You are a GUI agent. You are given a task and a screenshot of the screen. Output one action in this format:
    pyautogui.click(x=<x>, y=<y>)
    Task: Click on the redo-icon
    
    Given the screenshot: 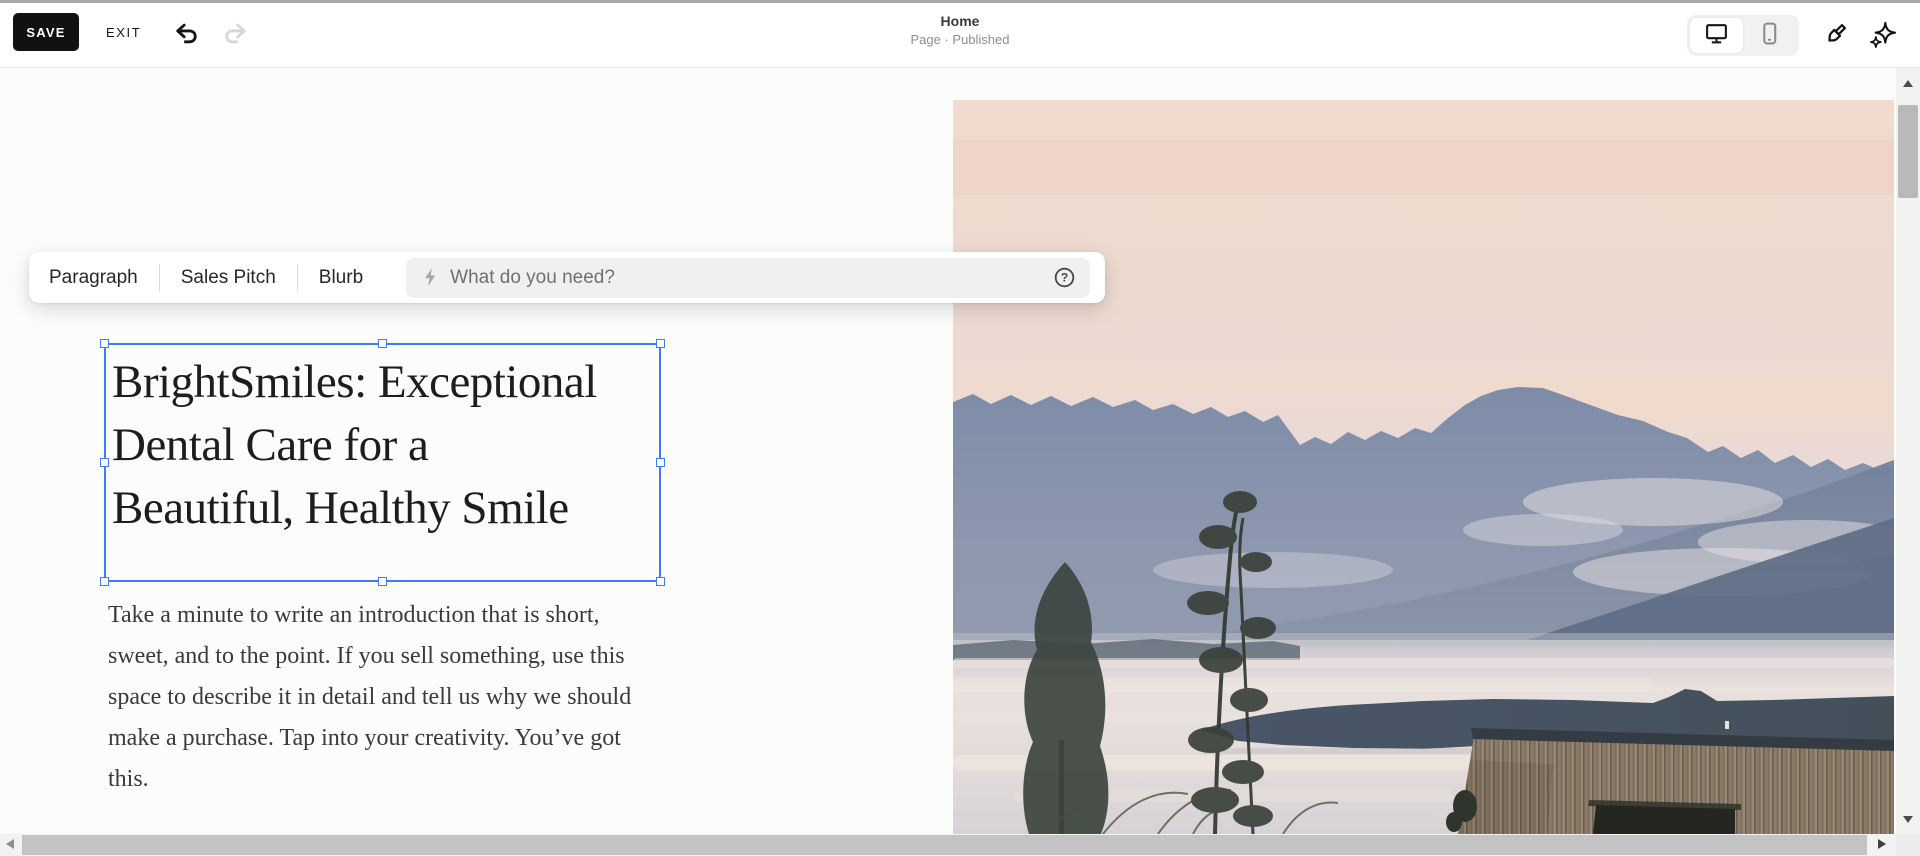 What is the action you would take?
    pyautogui.click(x=235, y=35)
    